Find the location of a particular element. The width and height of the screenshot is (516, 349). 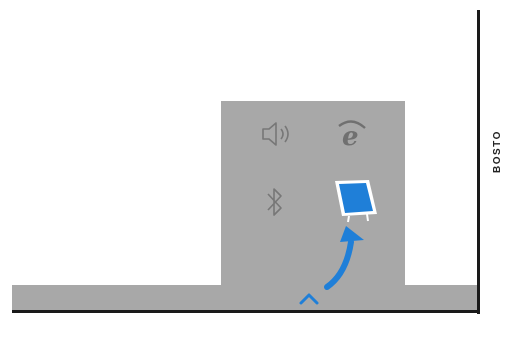

bluetooth-icon is located at coordinates (275, 202).